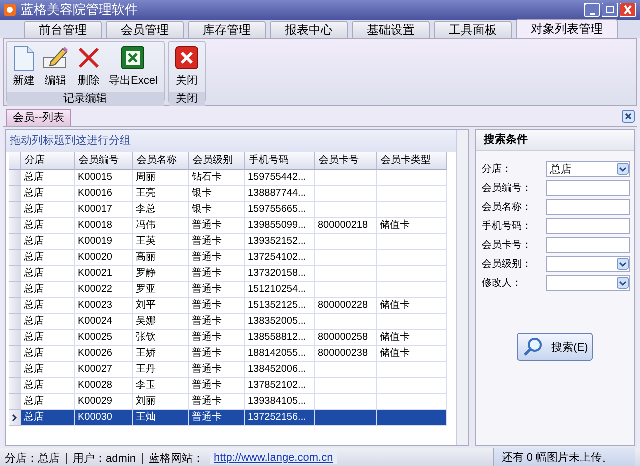 This screenshot has width=640, height=466. What do you see at coordinates (555, 347) in the screenshot?
I see `search-button: 搜索(E)` at bounding box center [555, 347].